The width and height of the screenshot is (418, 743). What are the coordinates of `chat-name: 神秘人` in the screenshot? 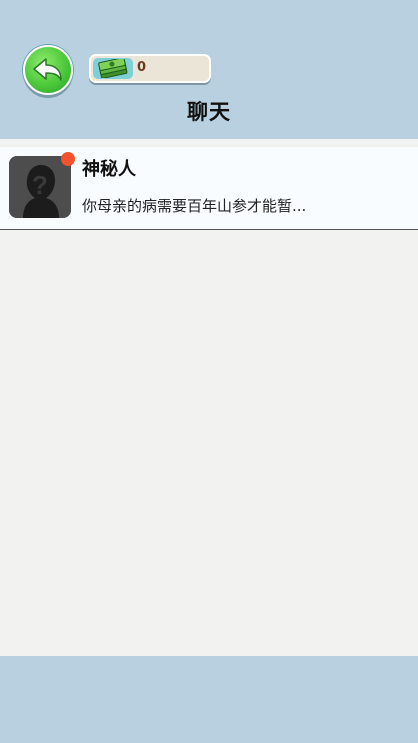 It's located at (109, 169).